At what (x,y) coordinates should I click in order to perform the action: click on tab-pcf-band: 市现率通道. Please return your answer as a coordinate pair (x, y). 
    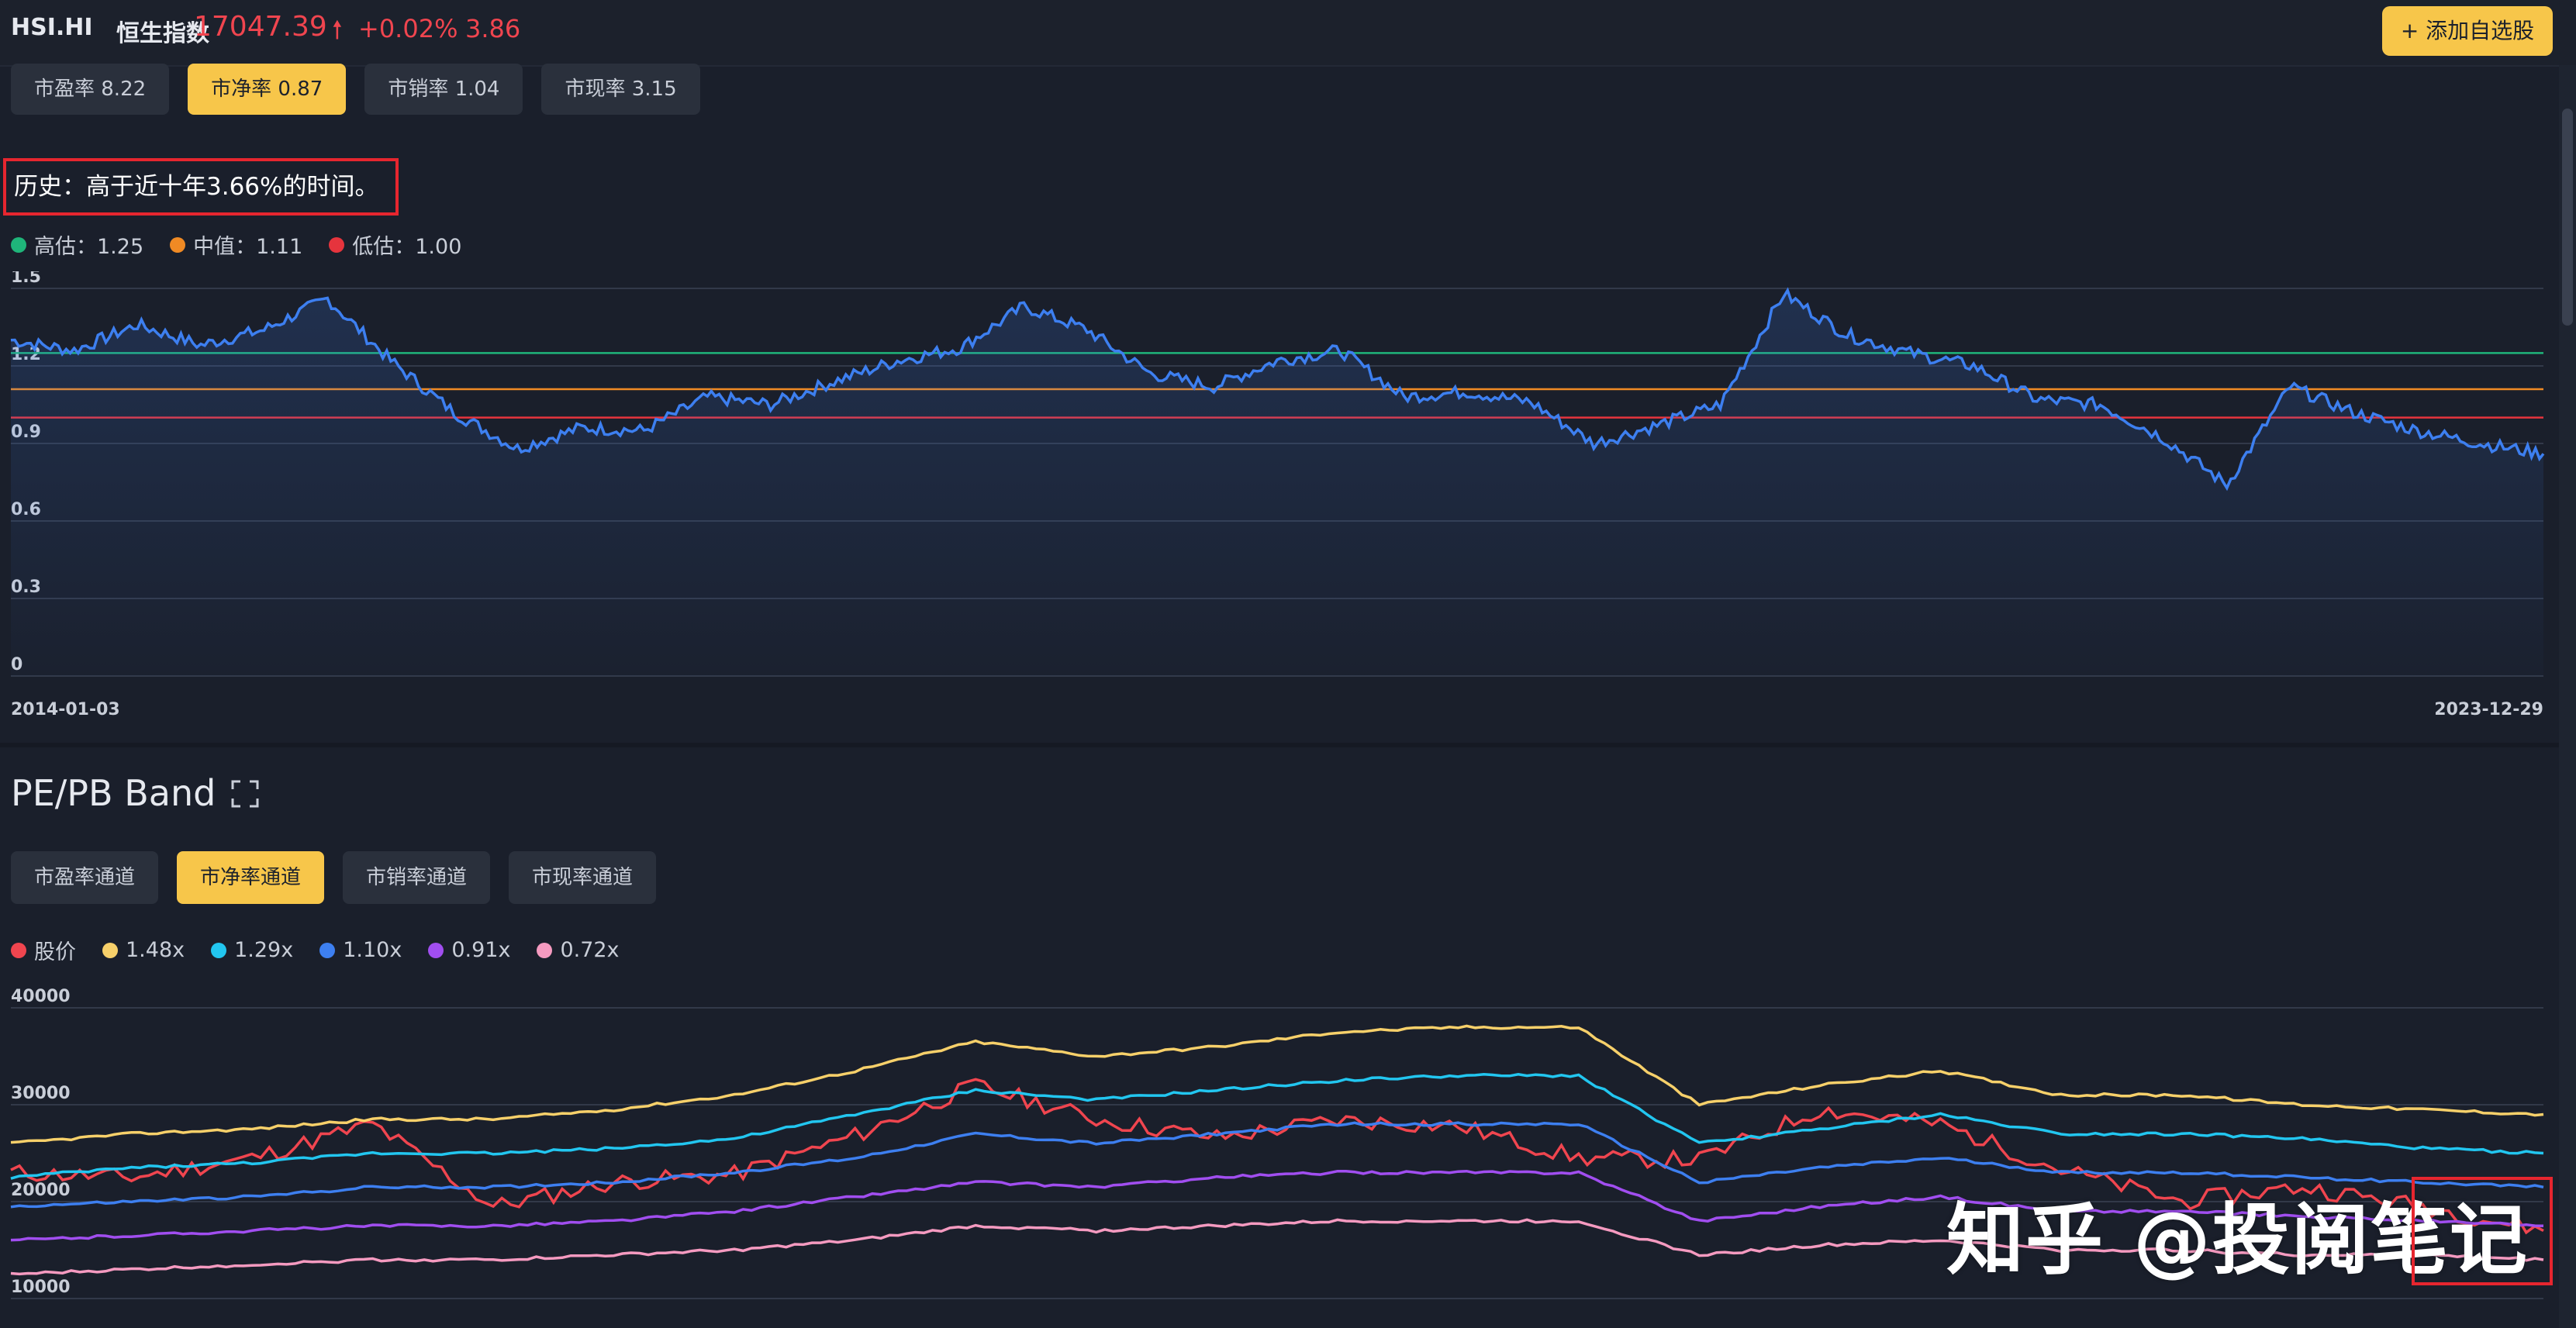
    Looking at the image, I should click on (583, 877).